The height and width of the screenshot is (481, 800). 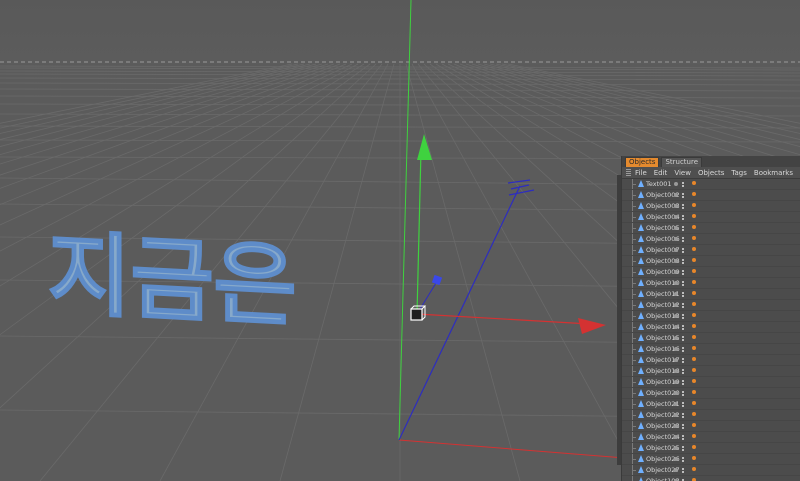 I want to click on object-row: Object018, so click(x=711, y=371).